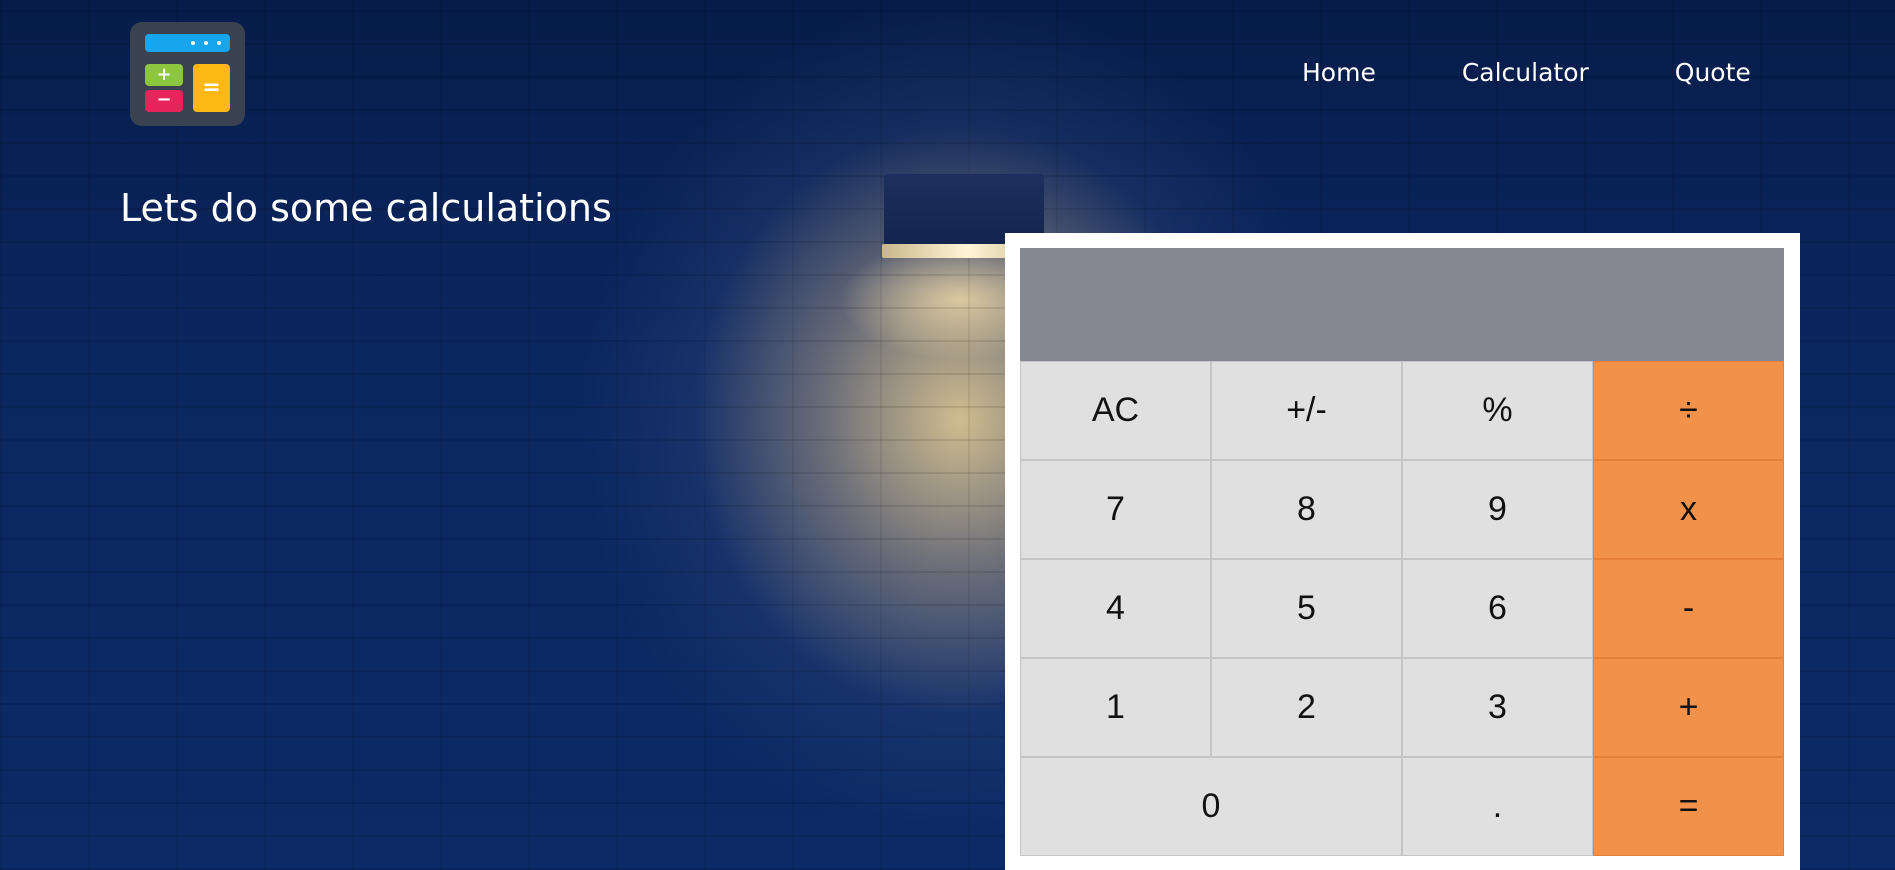 The width and height of the screenshot is (1895, 870). Describe the element at coordinates (1306, 509) in the screenshot. I see `key-8: 8` at that location.